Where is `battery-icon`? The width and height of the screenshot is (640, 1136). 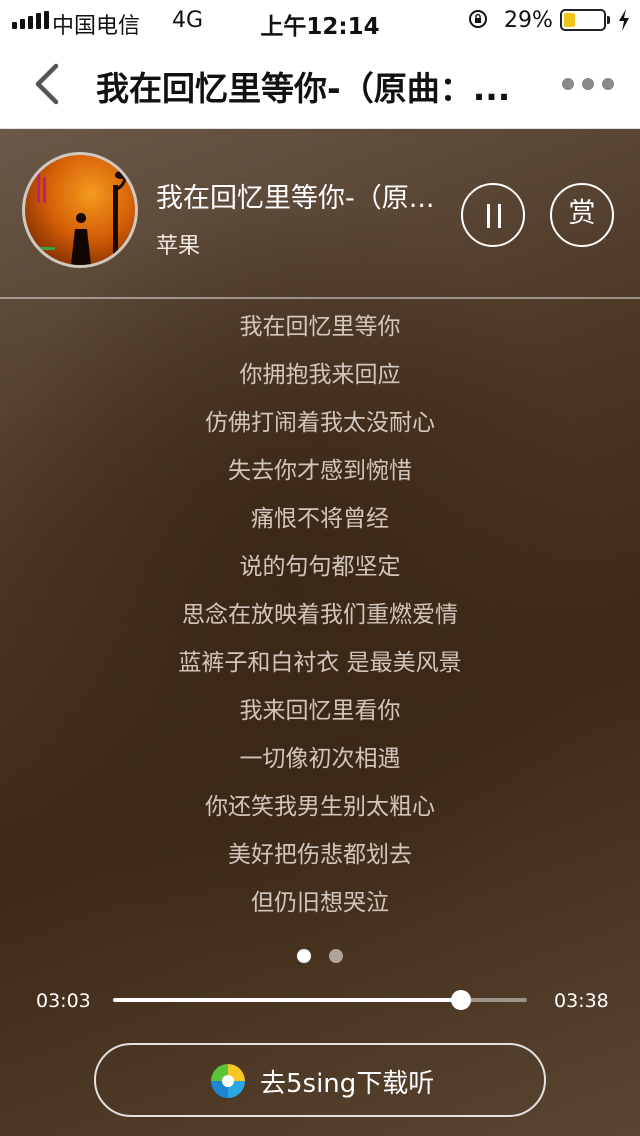 battery-icon is located at coordinates (583, 20).